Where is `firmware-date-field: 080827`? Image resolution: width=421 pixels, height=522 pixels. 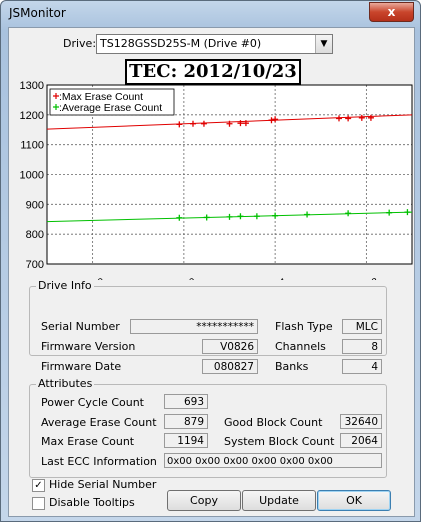
firmware-date-field: 080827 is located at coordinates (230, 366).